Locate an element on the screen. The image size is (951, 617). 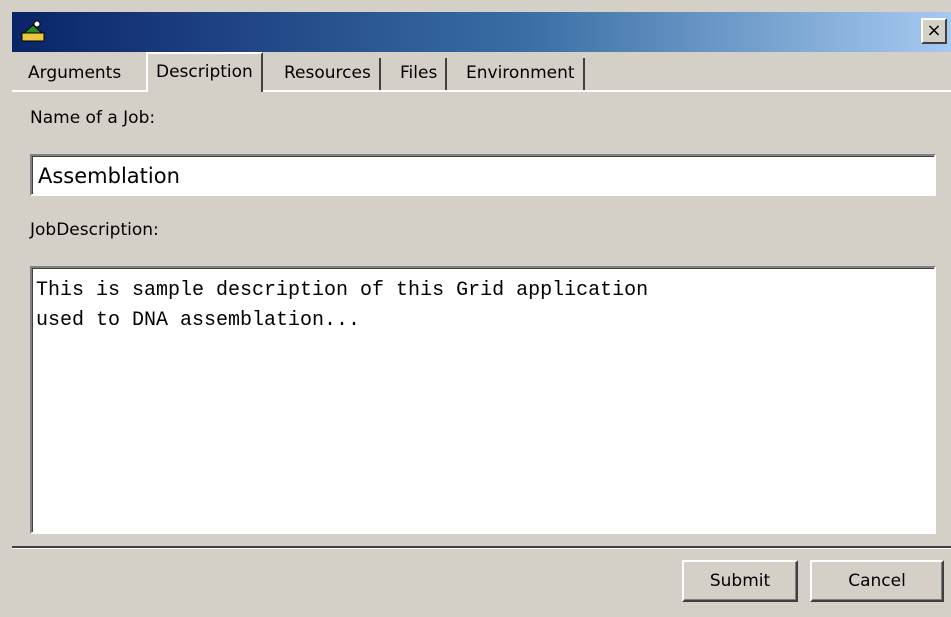
cancel-button: Cancel is located at coordinates (877, 581).